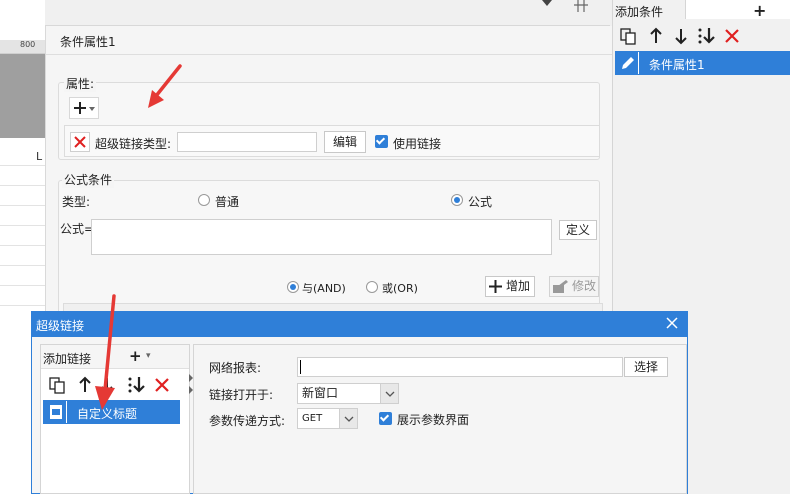 This screenshot has height=494, width=790. Describe the element at coordinates (681, 36) in the screenshot. I see `arrow-down-icon` at that location.